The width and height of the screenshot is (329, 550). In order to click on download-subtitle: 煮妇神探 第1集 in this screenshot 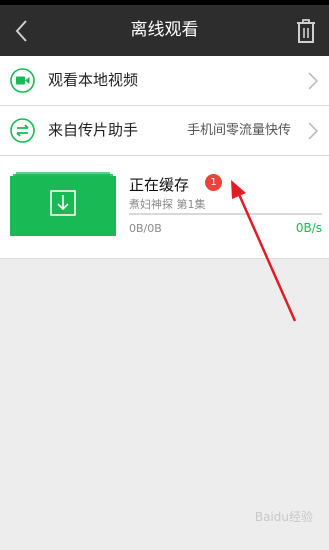, I will do `click(167, 204)`.